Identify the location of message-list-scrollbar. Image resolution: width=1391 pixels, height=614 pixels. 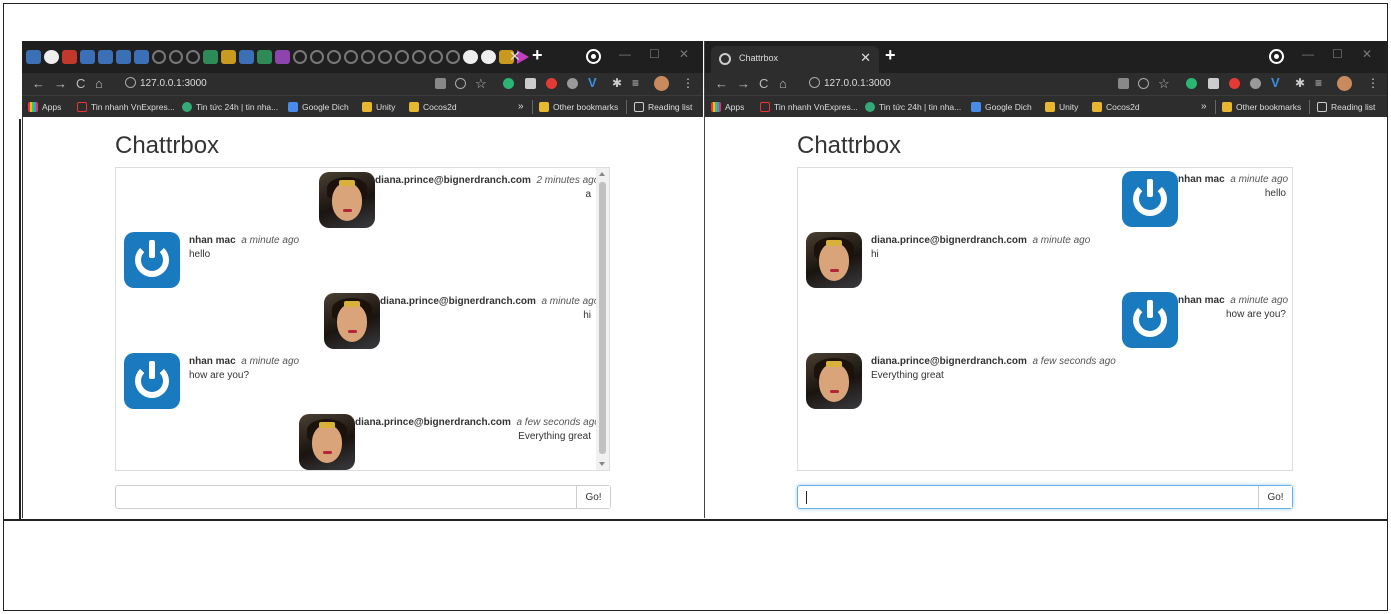
(602, 319).